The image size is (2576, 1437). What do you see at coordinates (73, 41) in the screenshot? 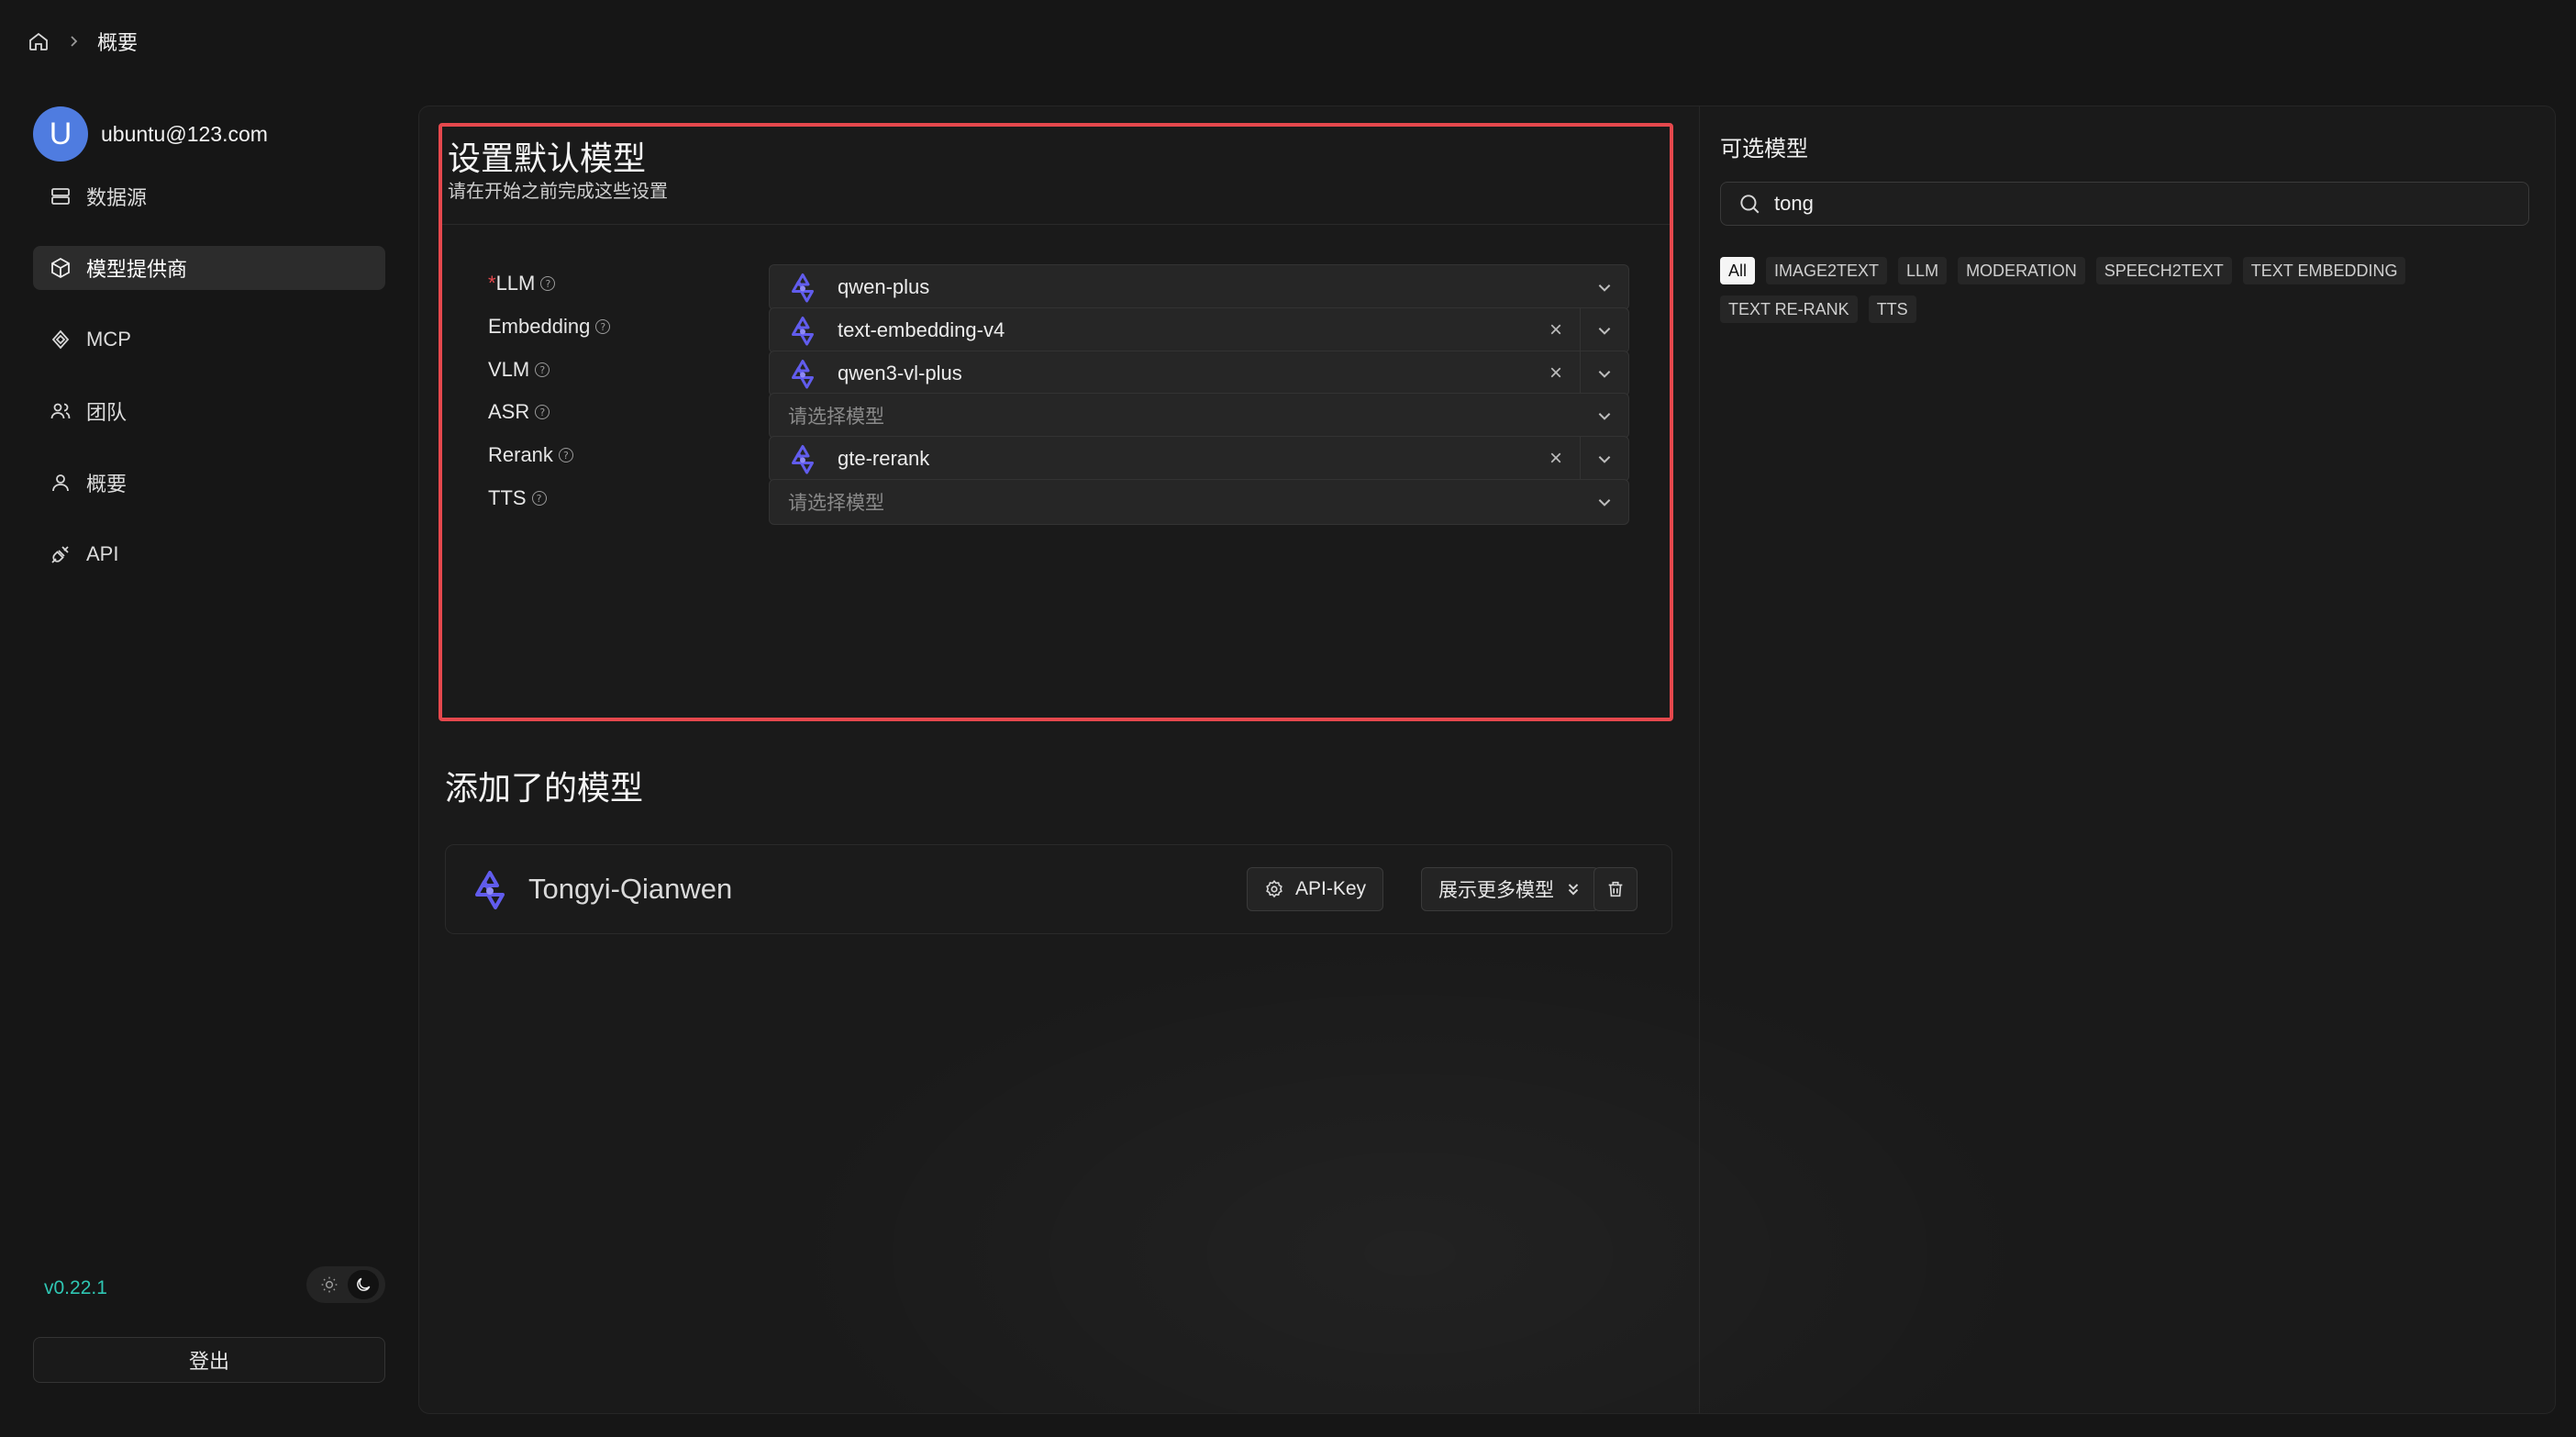
I see `chevron-right-icon` at bounding box center [73, 41].